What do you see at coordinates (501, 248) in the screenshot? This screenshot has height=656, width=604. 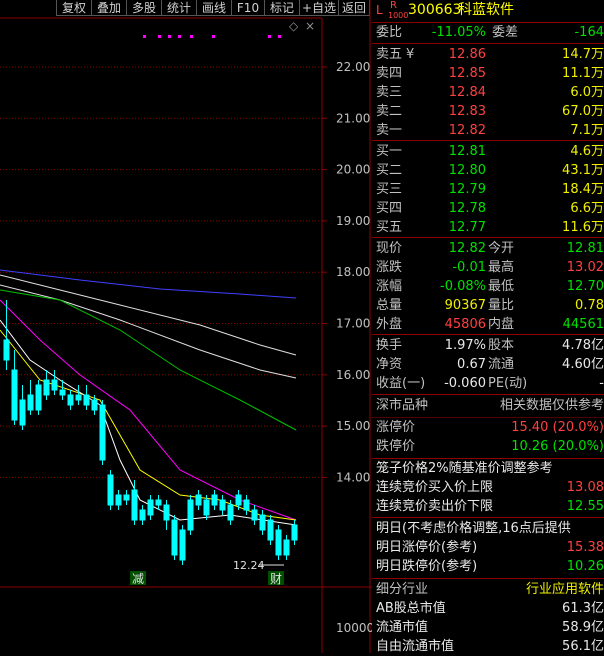 I see `quote-label-2: 今开` at bounding box center [501, 248].